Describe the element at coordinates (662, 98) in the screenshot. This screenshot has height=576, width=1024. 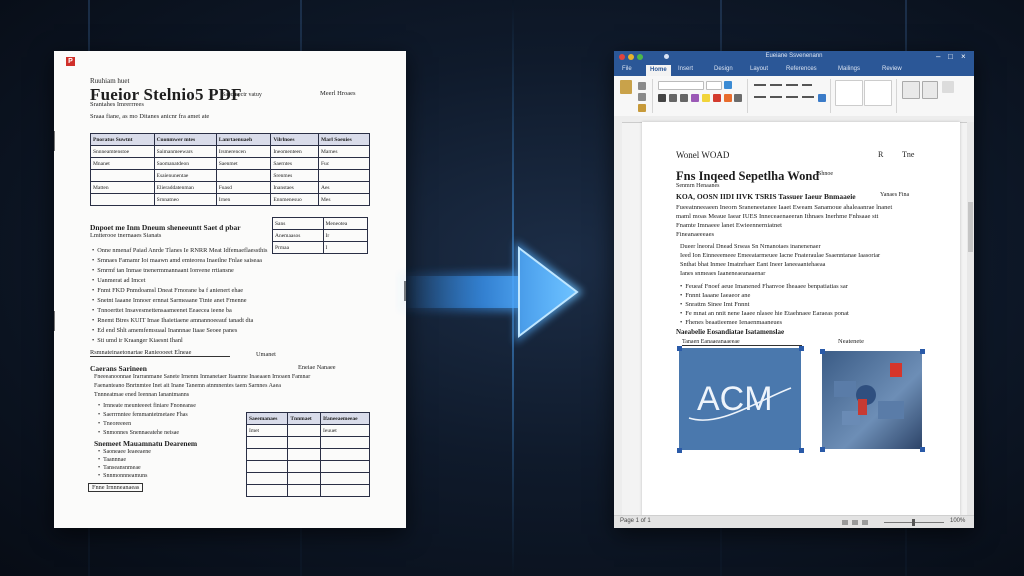
I see `bold-icon` at that location.